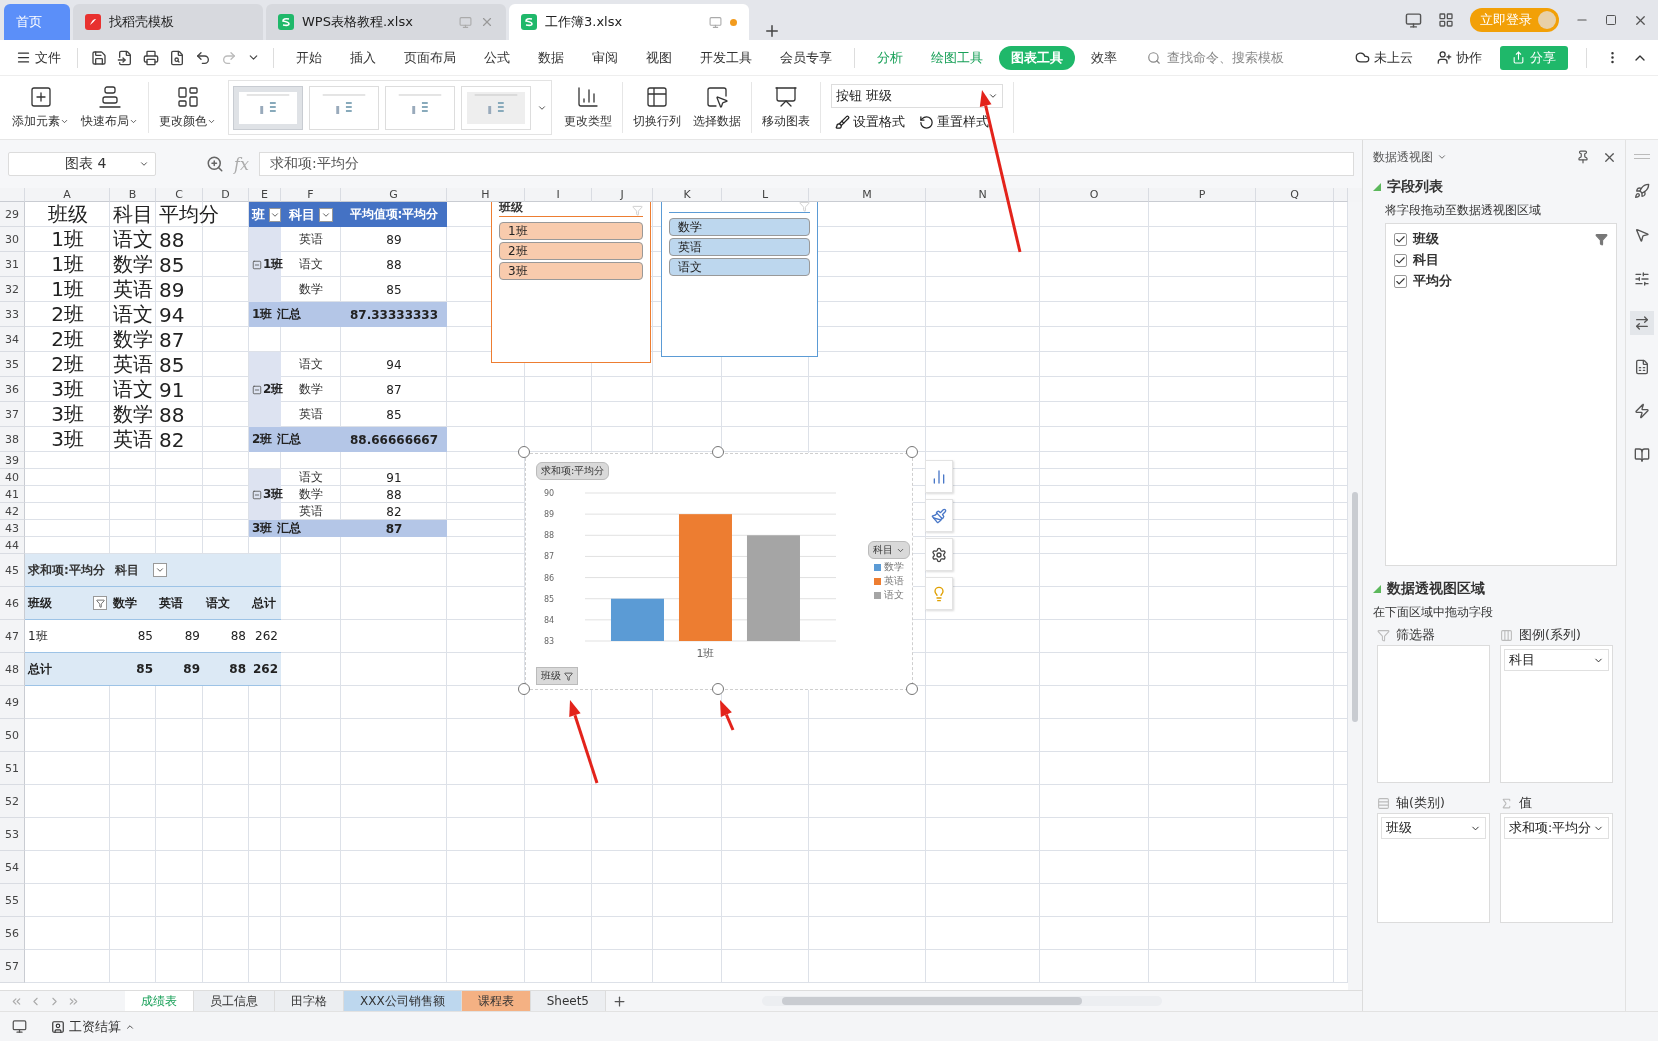  Describe the element at coordinates (151, 57) in the screenshot. I see `print-icon` at that location.